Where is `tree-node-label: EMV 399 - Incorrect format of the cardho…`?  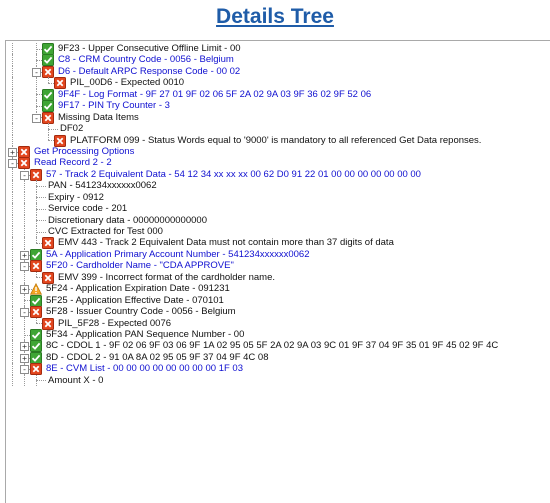
tree-node-label: EMV 399 - Incorrect format of the cardho… is located at coordinates (167, 277).